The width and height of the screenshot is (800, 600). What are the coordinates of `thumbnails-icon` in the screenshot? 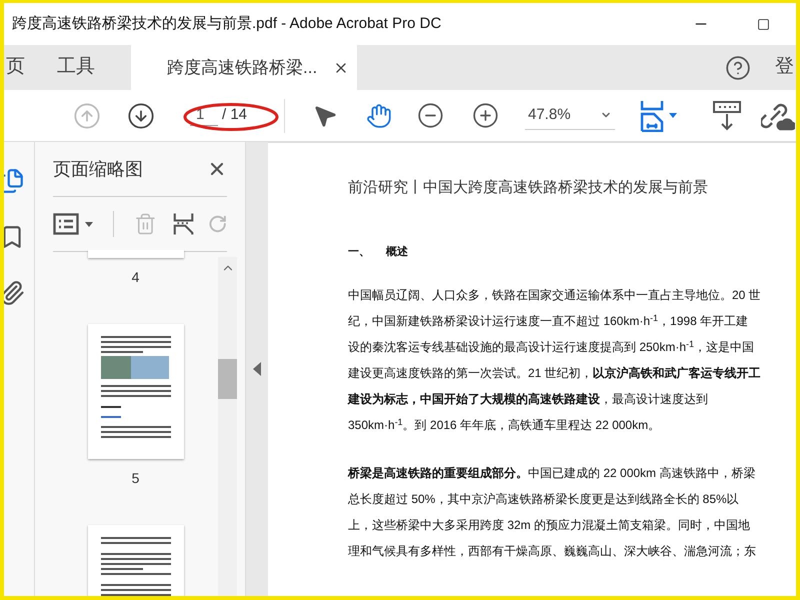 It's located at (14, 181).